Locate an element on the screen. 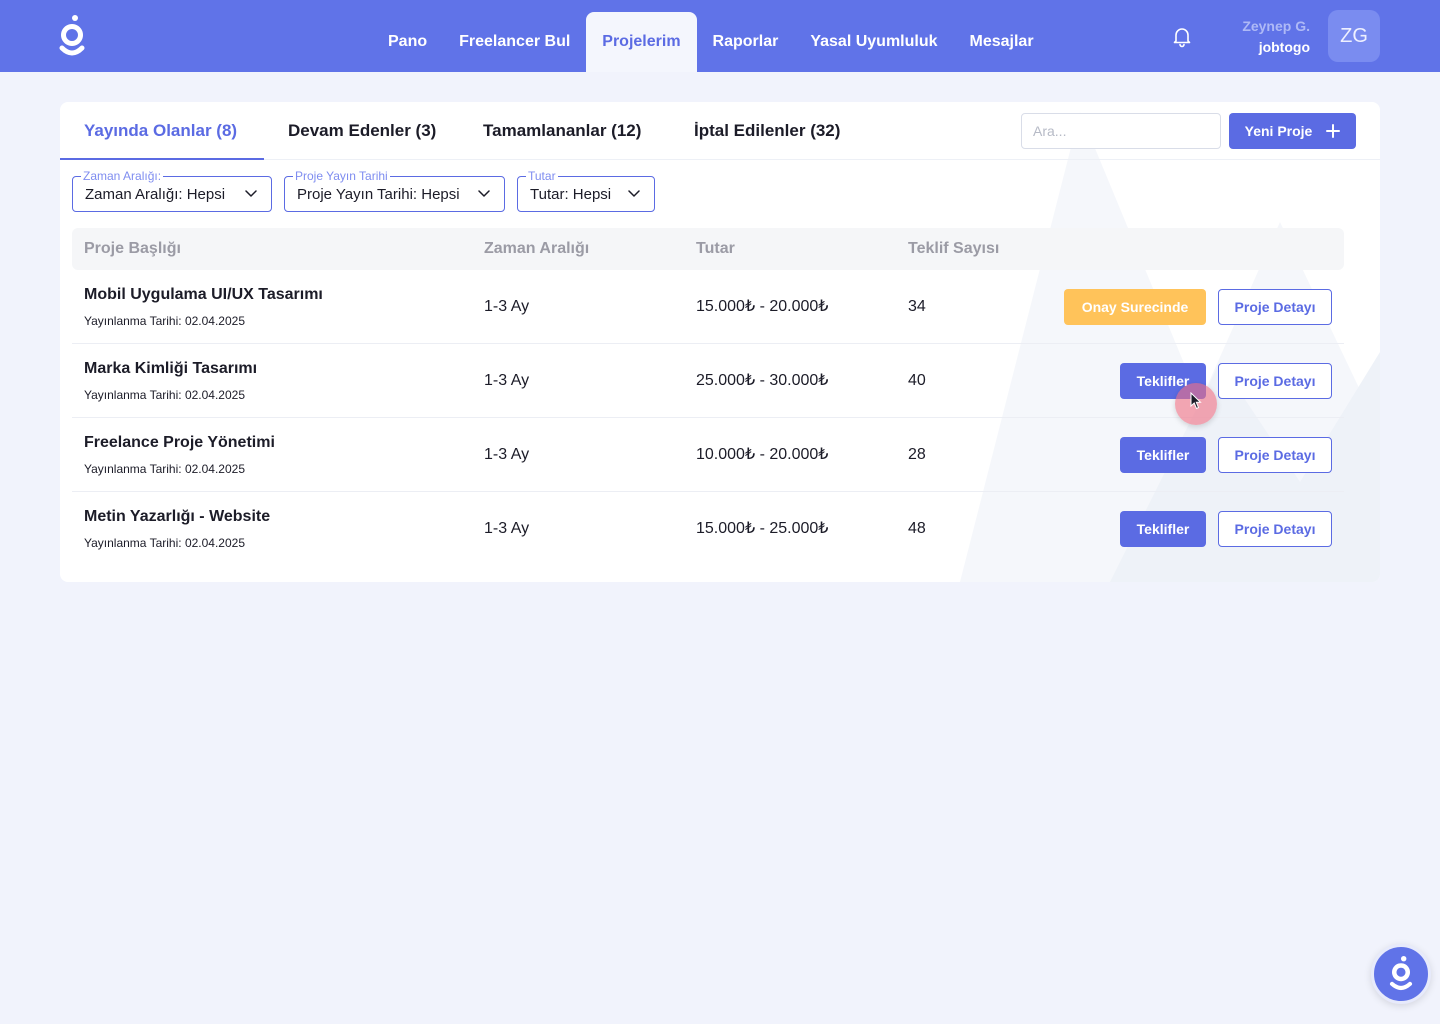 The width and height of the screenshot is (1440, 1024). project-amount: 15.000₺ - 25.000₺ is located at coordinates (762, 528).